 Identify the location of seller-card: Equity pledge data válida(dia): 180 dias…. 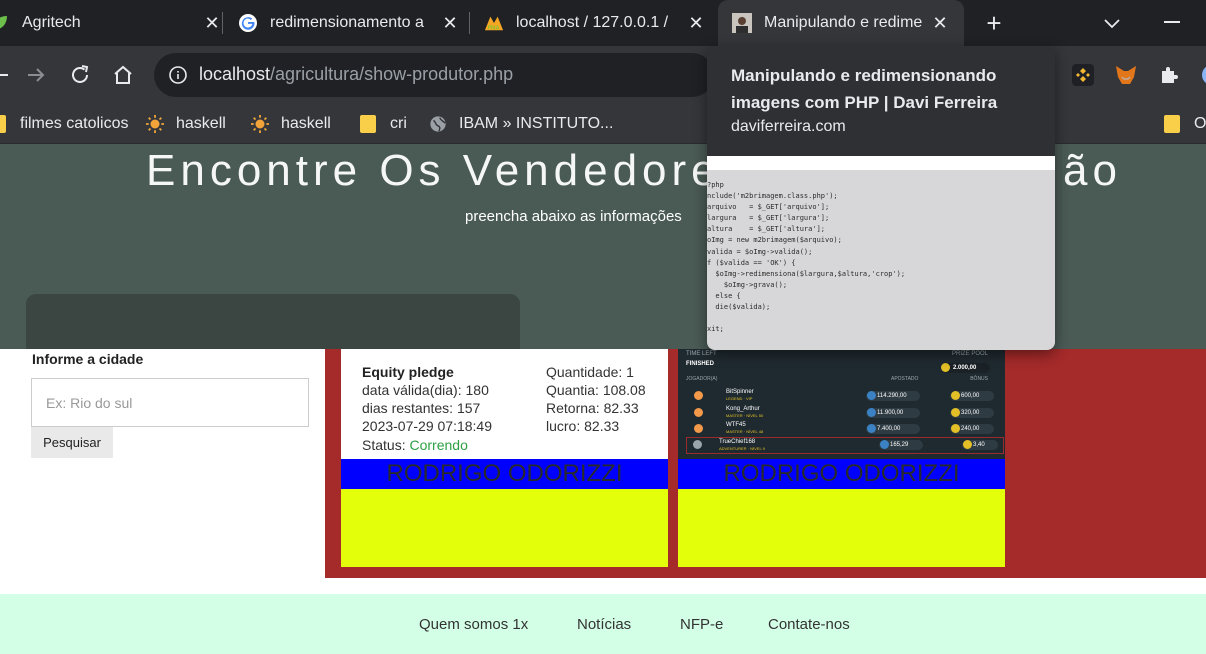
(504, 458).